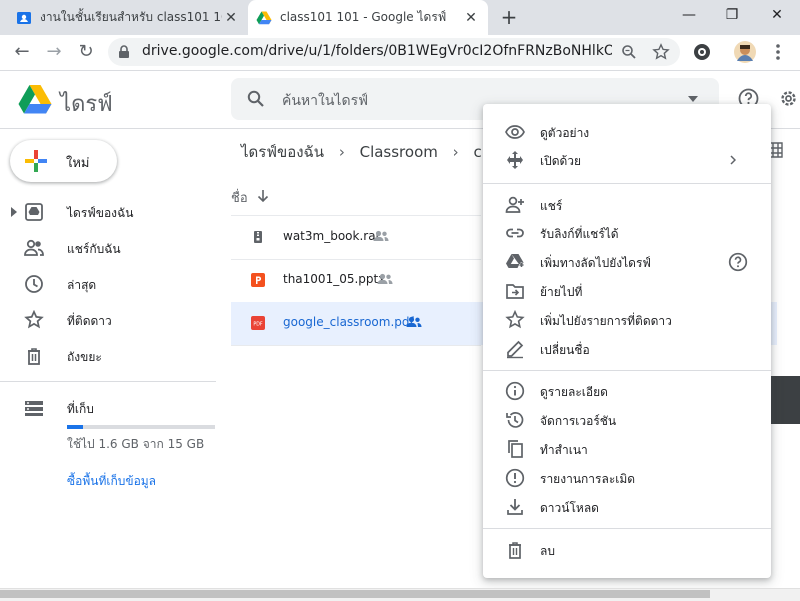 The width and height of the screenshot is (800, 601). I want to click on menu-item-delete: ลบ, so click(627, 550).